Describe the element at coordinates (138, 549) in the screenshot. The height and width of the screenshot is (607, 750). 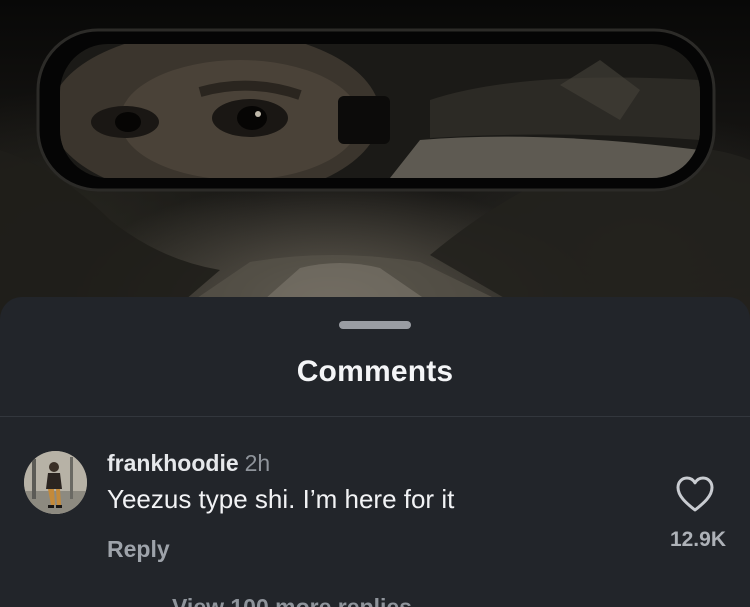
I see `reply-button: Reply` at that location.